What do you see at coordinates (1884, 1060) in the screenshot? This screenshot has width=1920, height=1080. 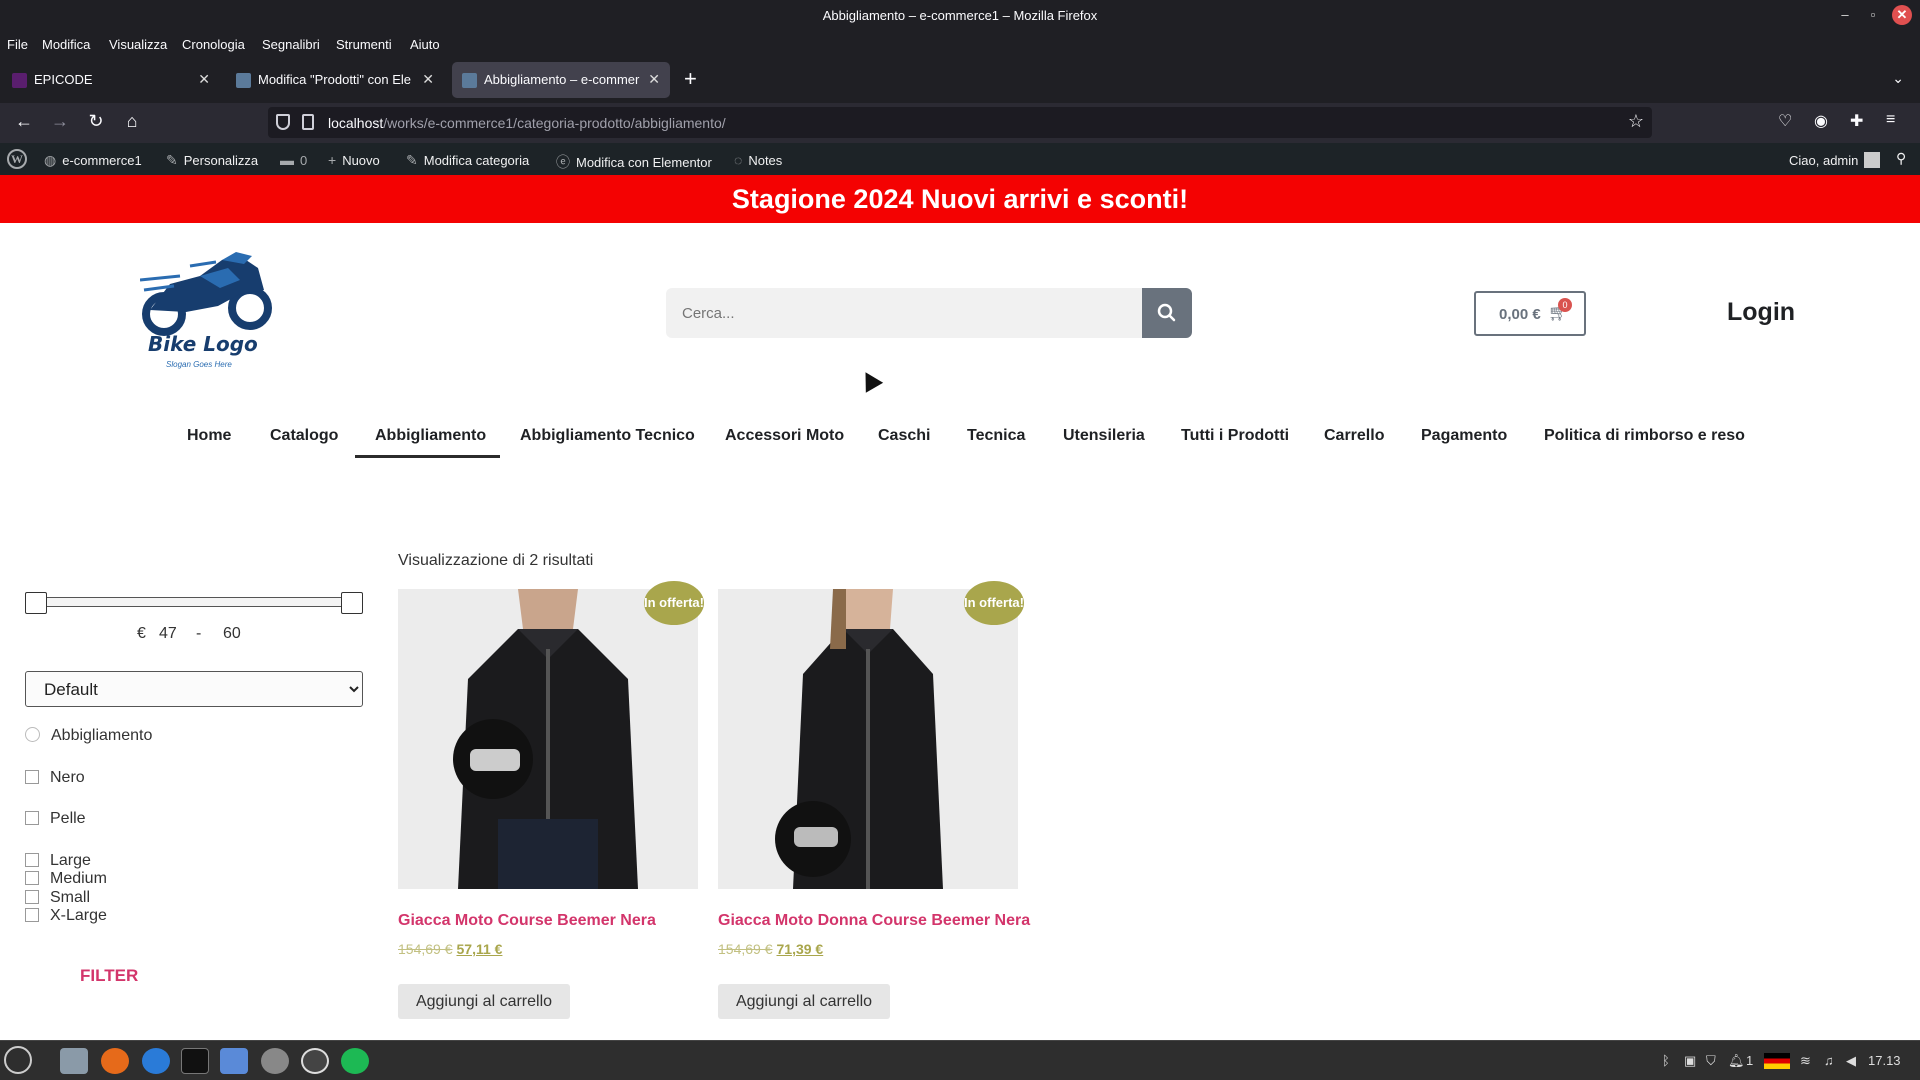 I see `clock: 17.13` at bounding box center [1884, 1060].